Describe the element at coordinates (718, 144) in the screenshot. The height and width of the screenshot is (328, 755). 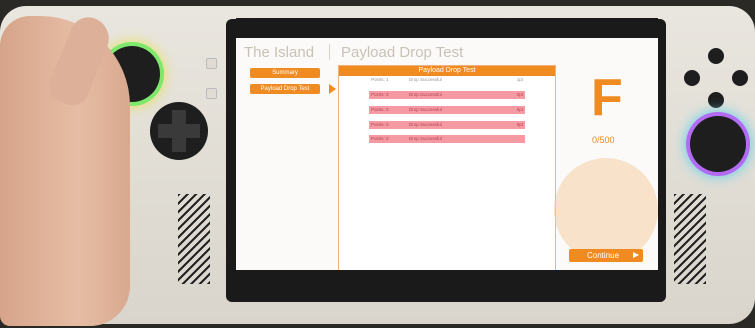
I see `right-joystick` at that location.